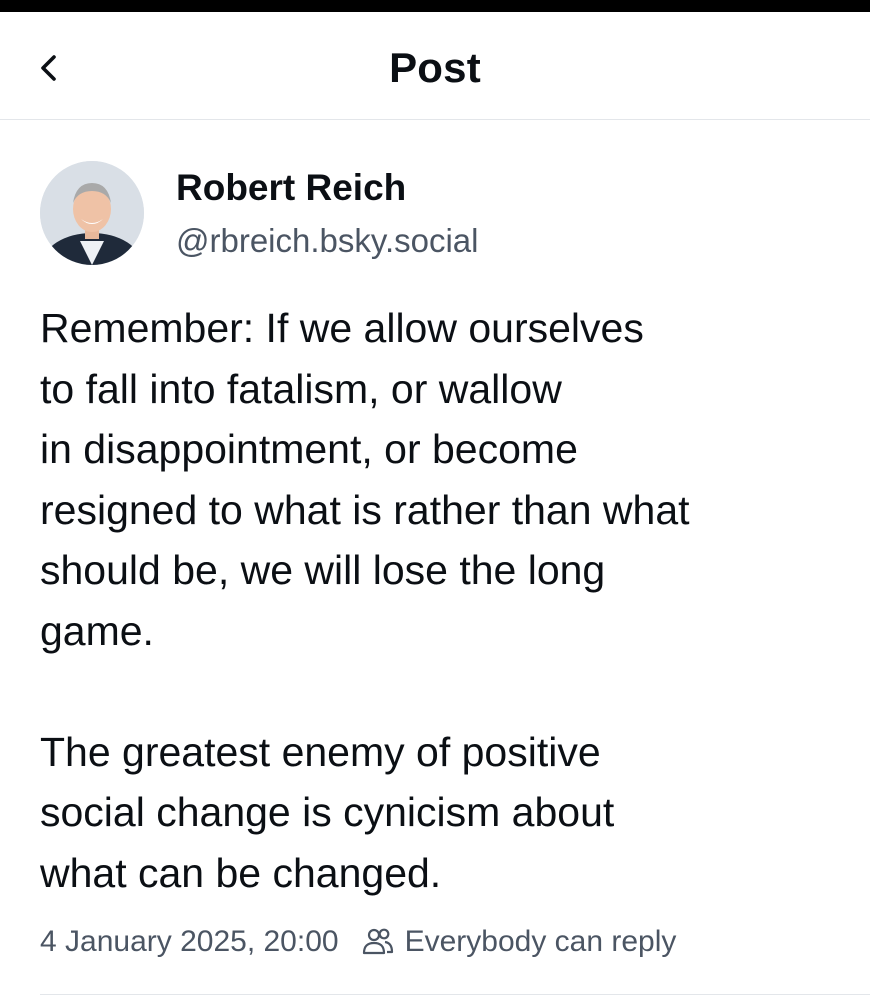  I want to click on status-bar, so click(435, 6).